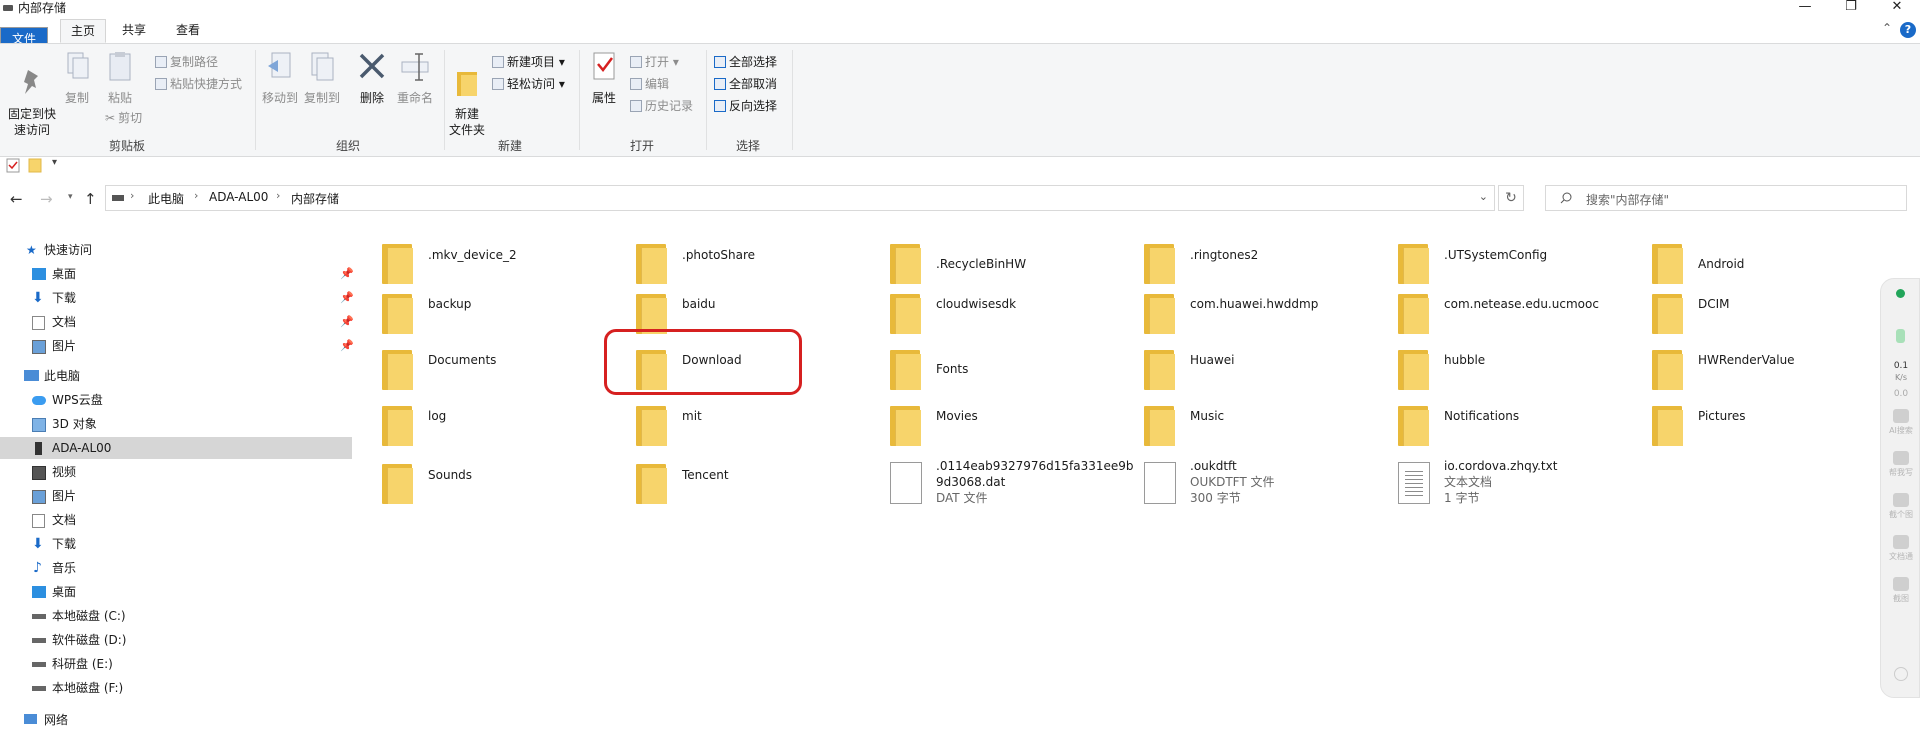  What do you see at coordinates (476, 481) in the screenshot?
I see `folder-item: Sounds` at bounding box center [476, 481].